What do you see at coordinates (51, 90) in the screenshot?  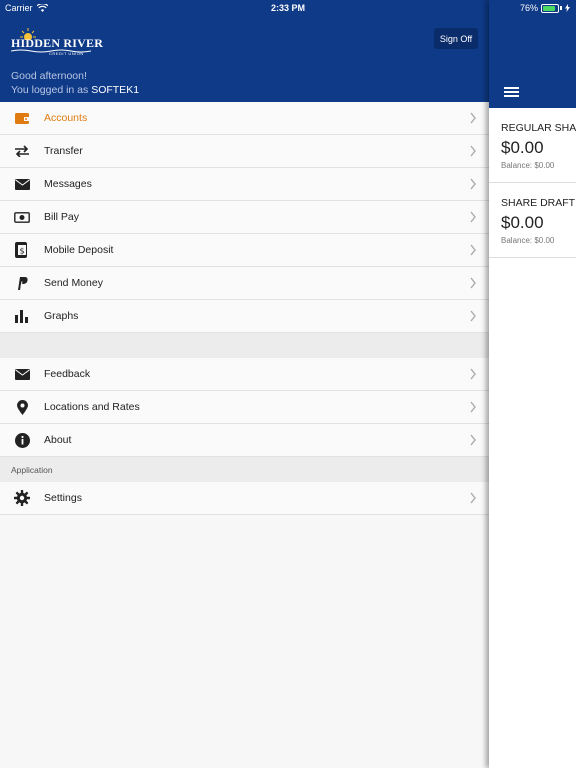 I see `logged-in-prefix: You logged in as` at bounding box center [51, 90].